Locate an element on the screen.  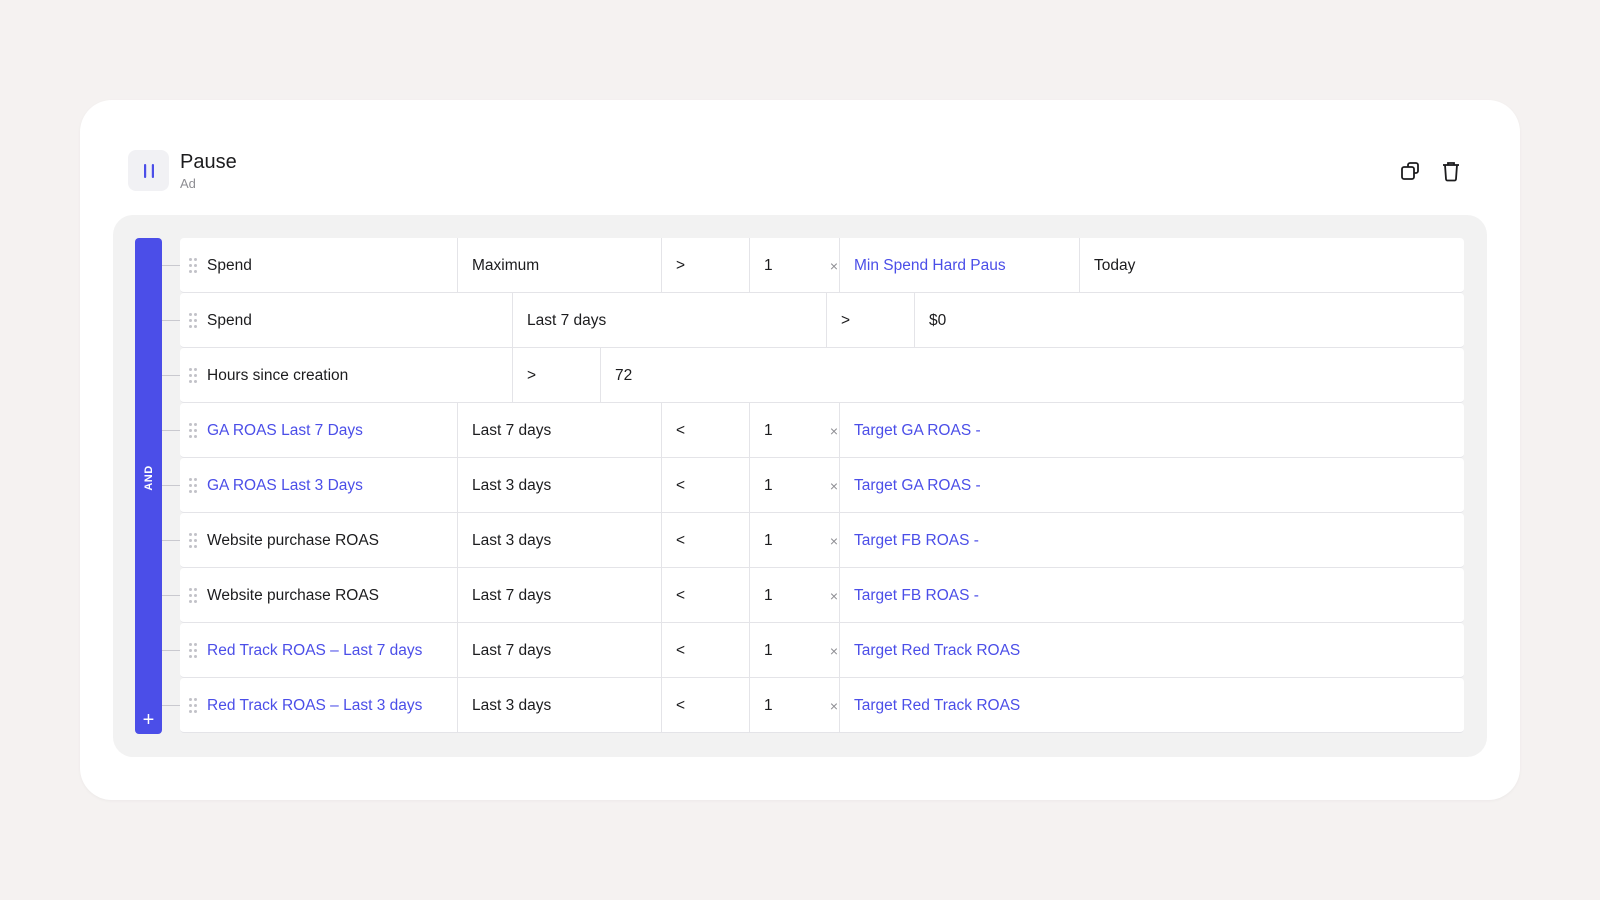
metric-select: GA ROAS Last 7 Days is located at coordinates (318, 430).